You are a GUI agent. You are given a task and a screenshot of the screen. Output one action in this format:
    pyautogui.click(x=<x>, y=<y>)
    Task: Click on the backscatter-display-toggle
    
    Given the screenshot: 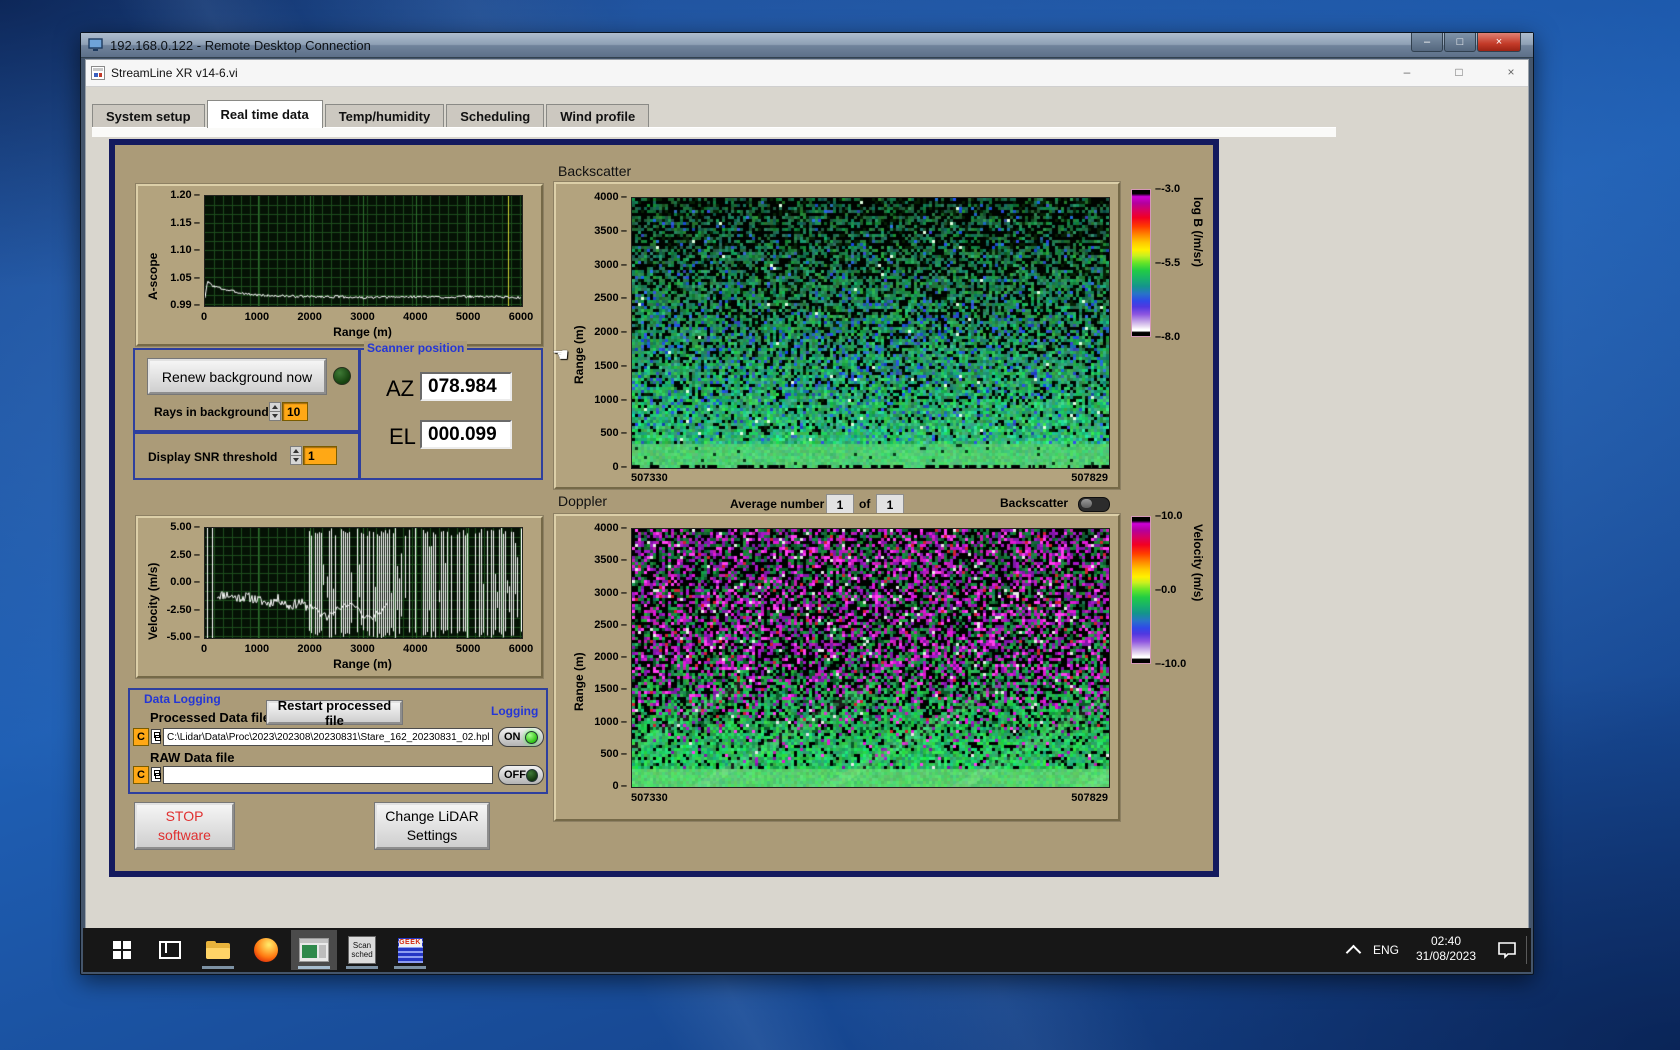 What is the action you would take?
    pyautogui.click(x=1094, y=504)
    